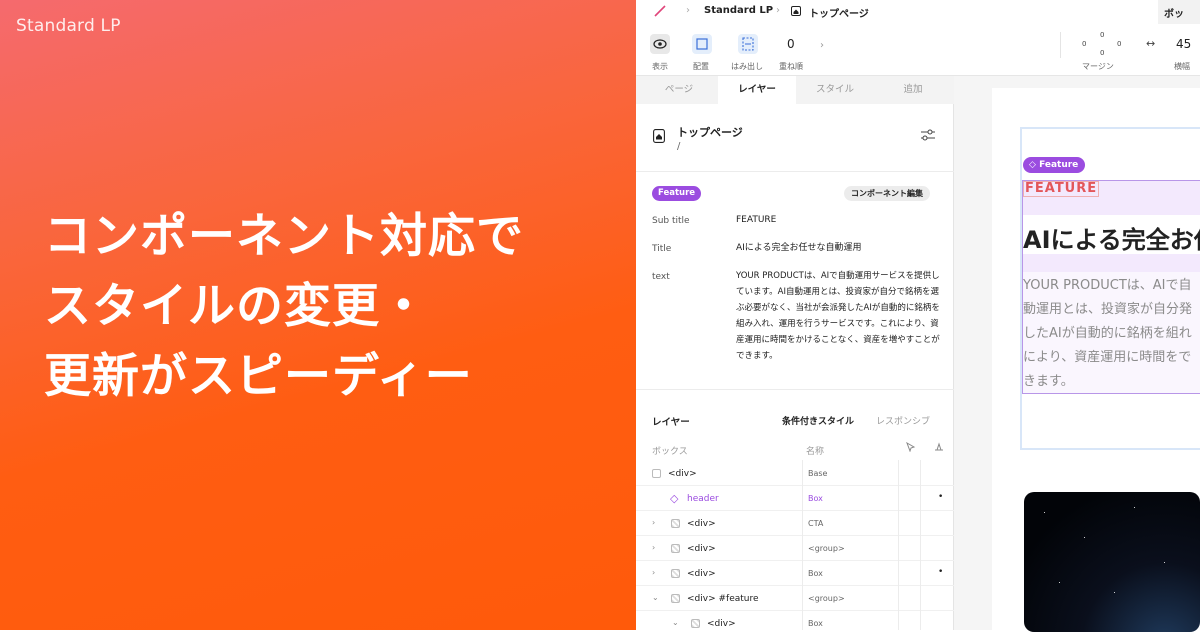 The image size is (1200, 632). I want to click on layer-row: ⌄ <div> Box, so click(795, 620).